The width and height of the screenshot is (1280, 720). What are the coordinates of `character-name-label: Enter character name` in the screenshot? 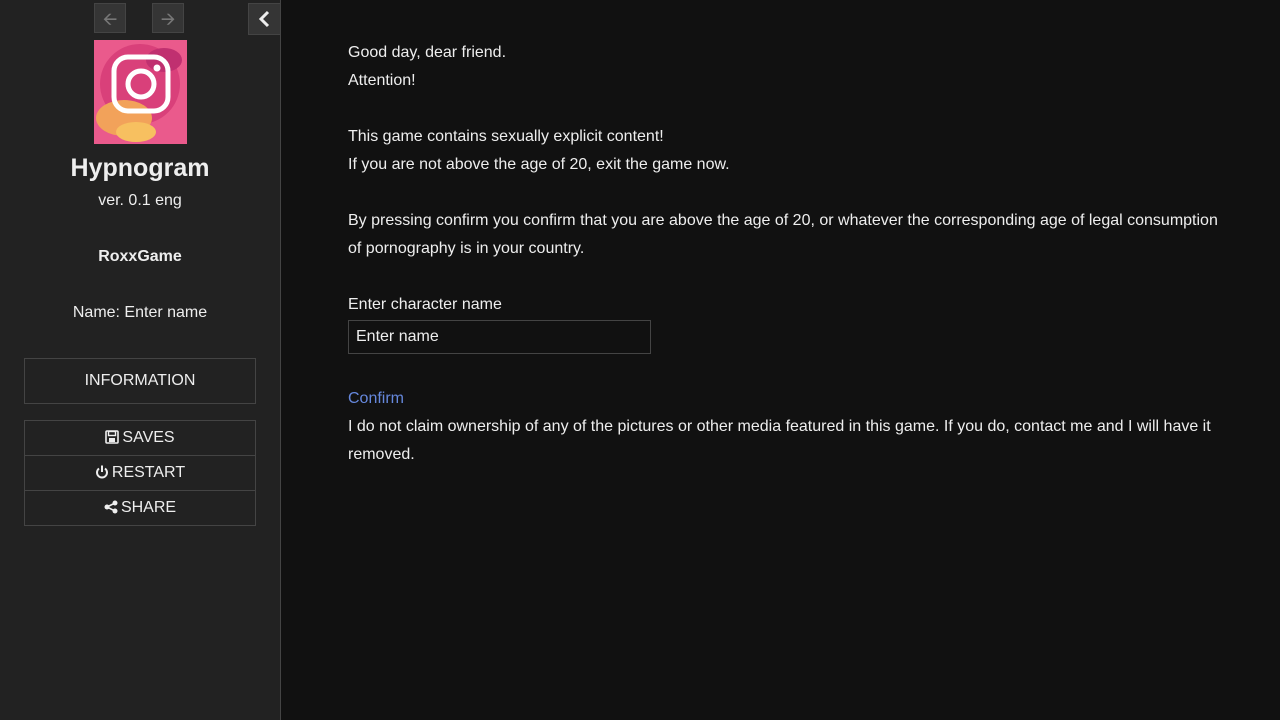 It's located at (425, 304).